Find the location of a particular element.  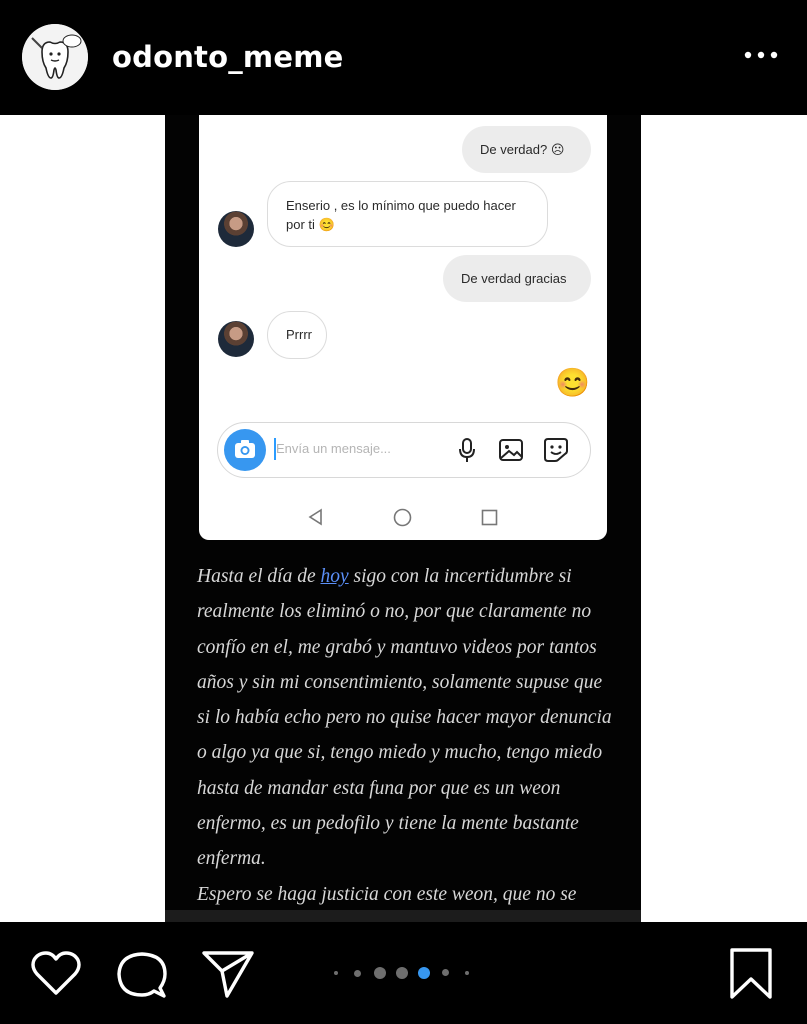

tooth-cartoon-icon is located at coordinates (55, 57).